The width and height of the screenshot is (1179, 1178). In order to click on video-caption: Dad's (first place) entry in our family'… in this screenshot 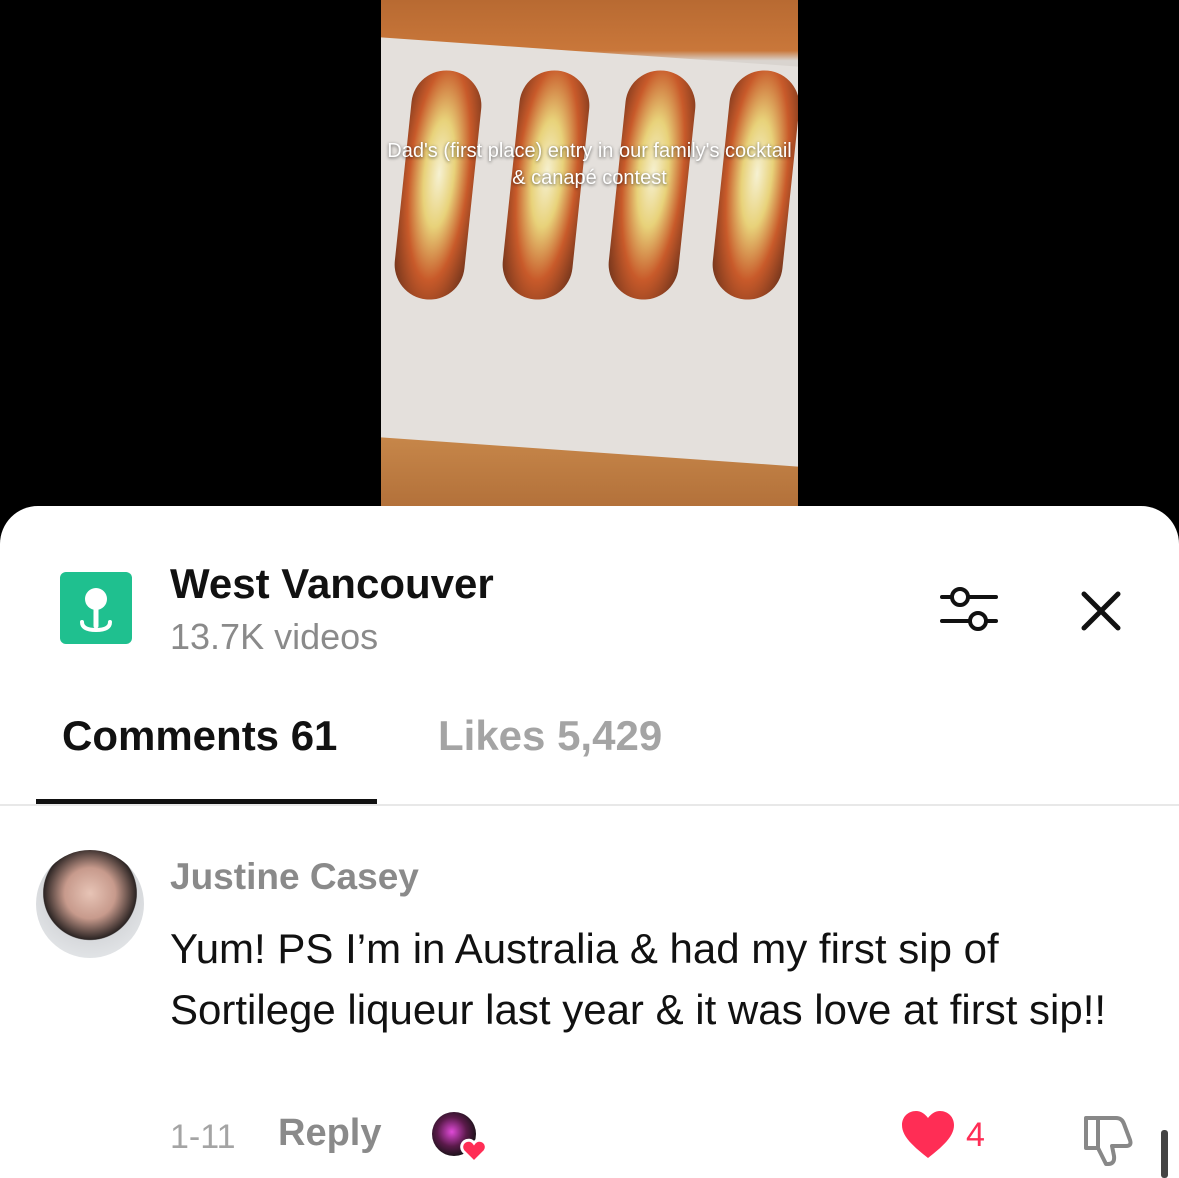, I will do `click(589, 164)`.